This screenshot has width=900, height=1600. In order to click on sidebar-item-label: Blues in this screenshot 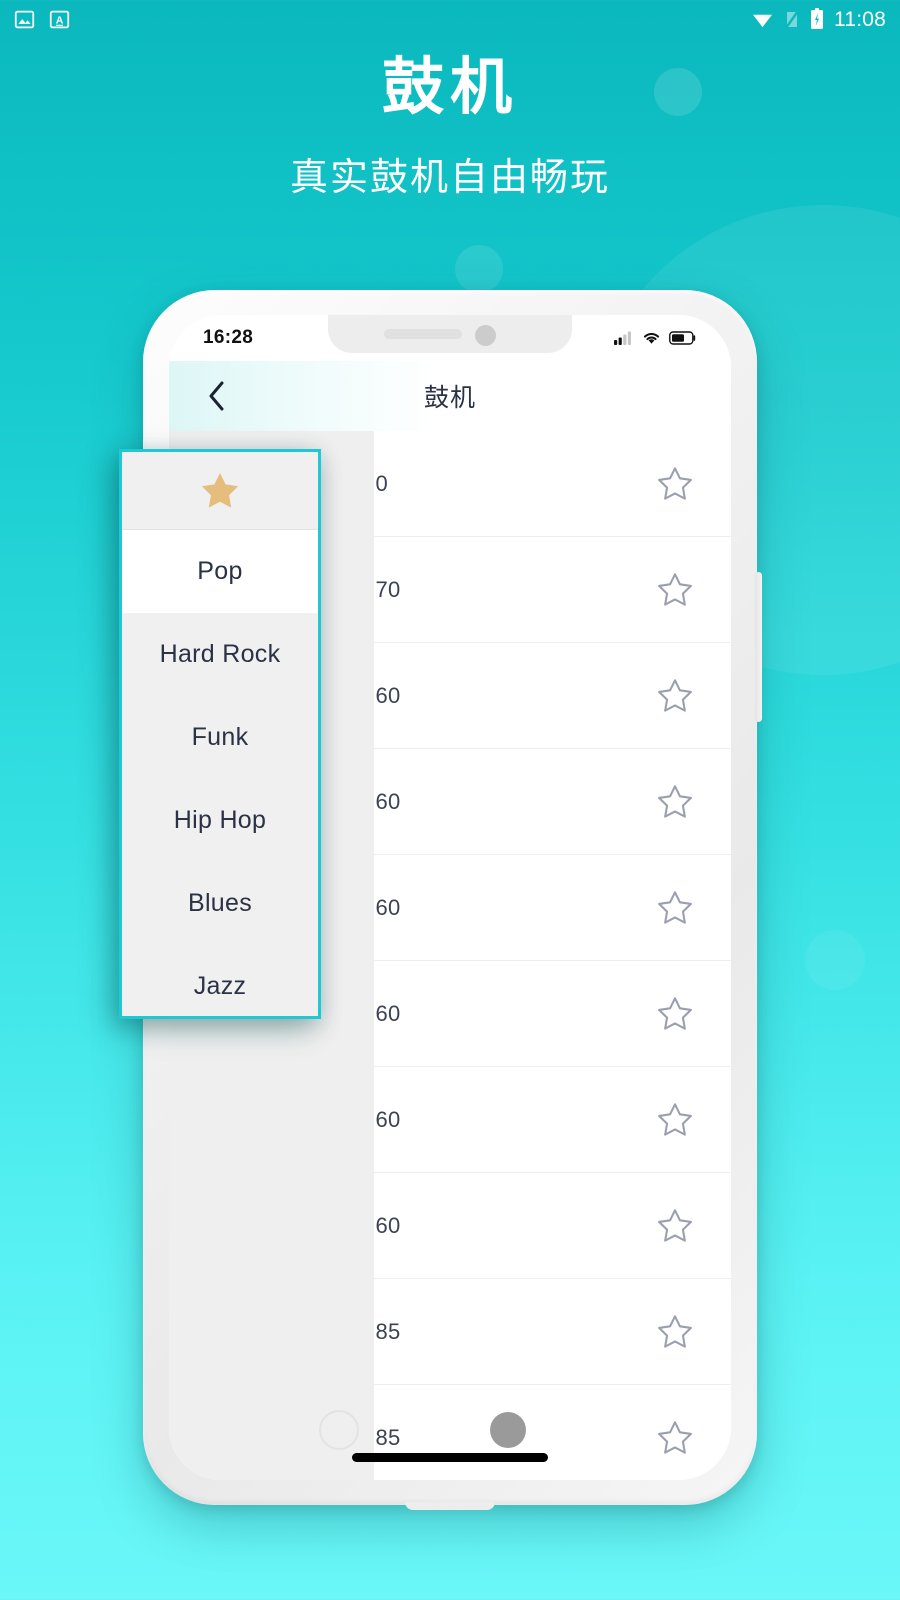, I will do `click(220, 903)`.